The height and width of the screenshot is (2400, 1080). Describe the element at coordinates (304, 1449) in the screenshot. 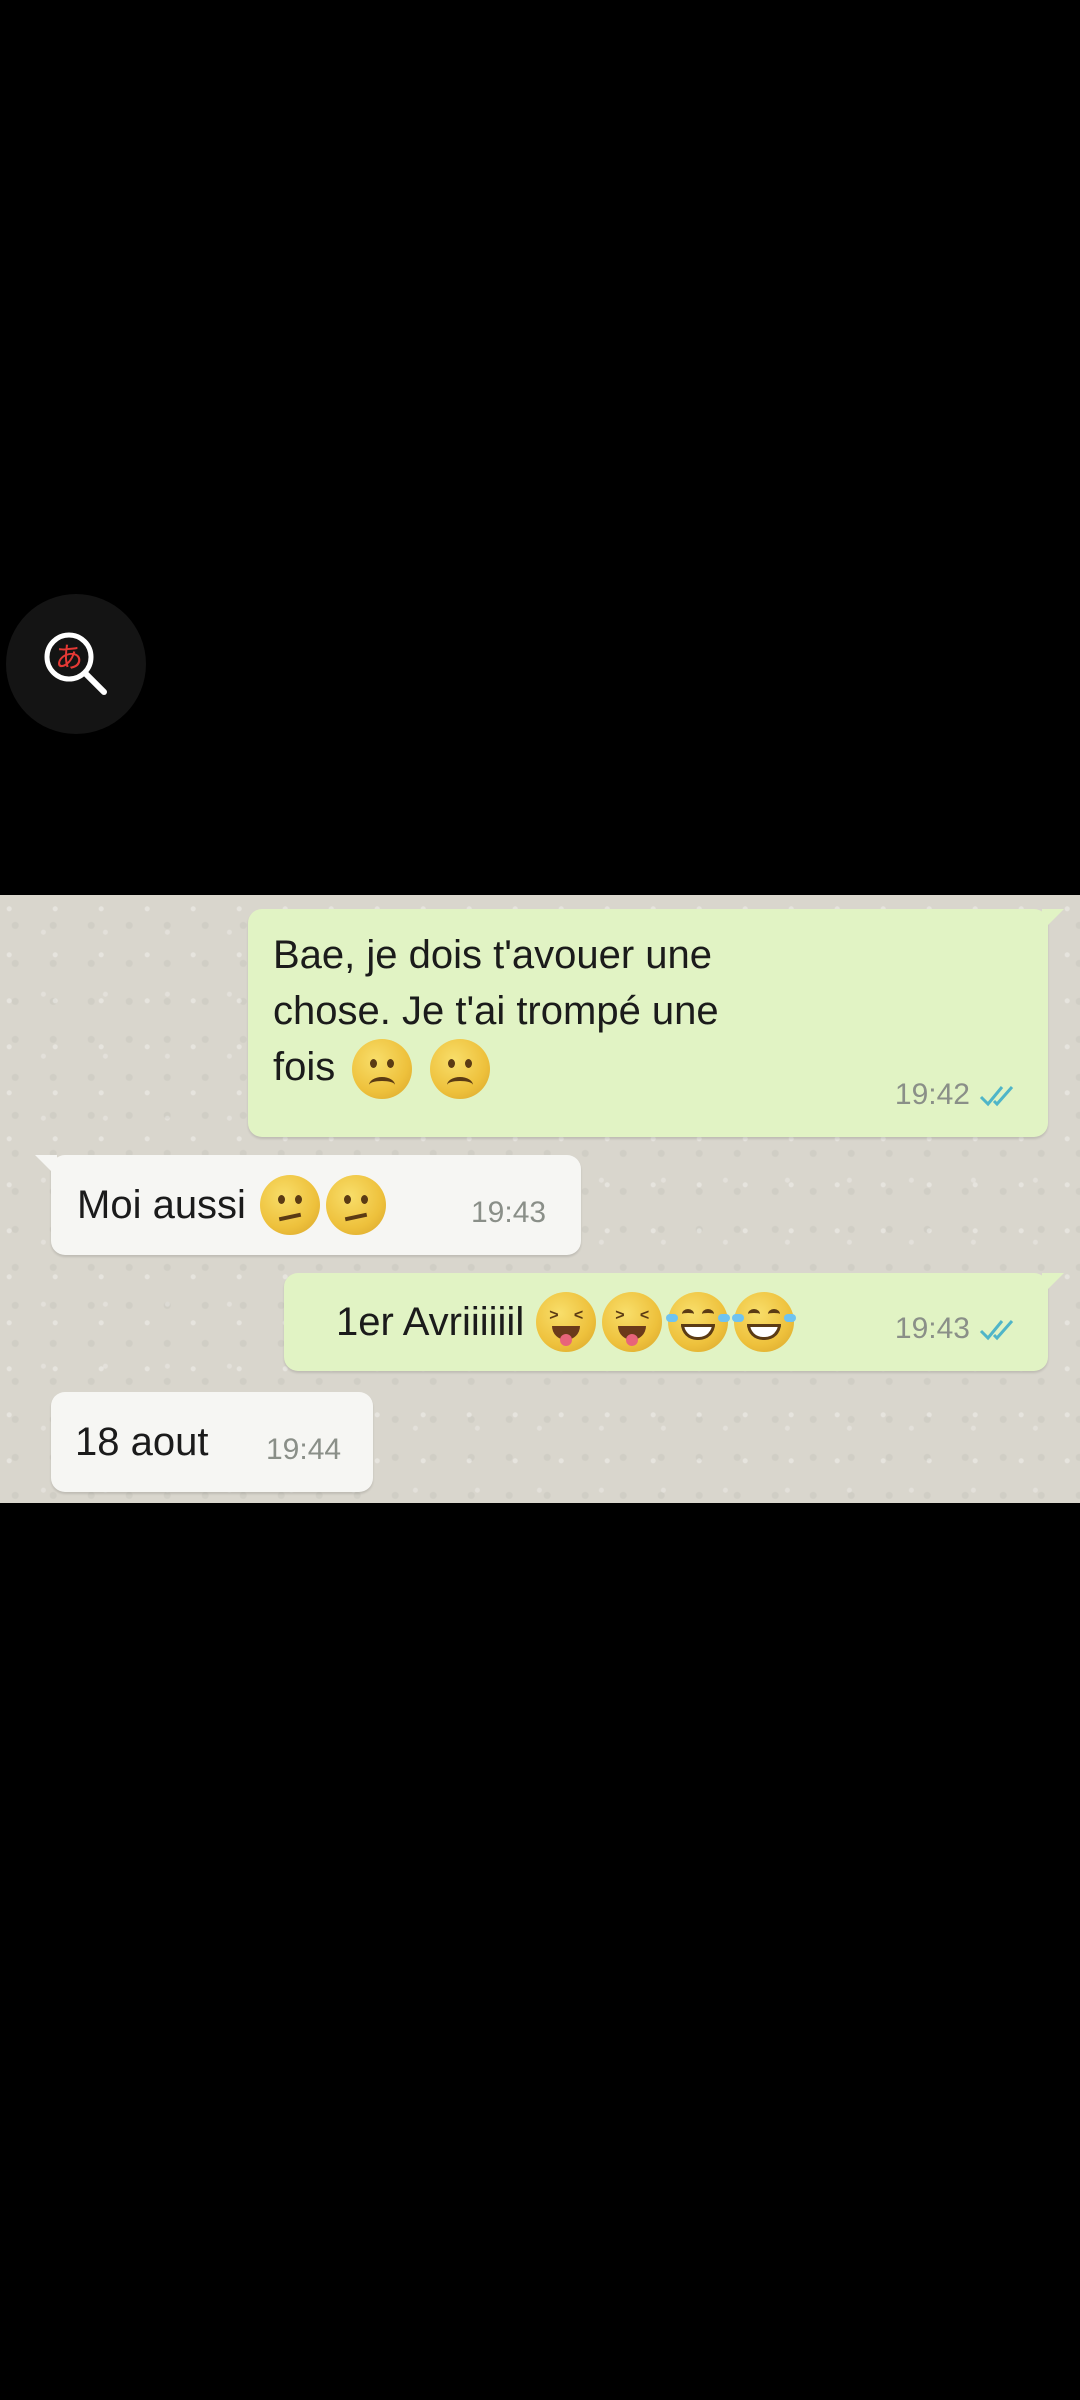

I see `message-time: 19:44` at that location.